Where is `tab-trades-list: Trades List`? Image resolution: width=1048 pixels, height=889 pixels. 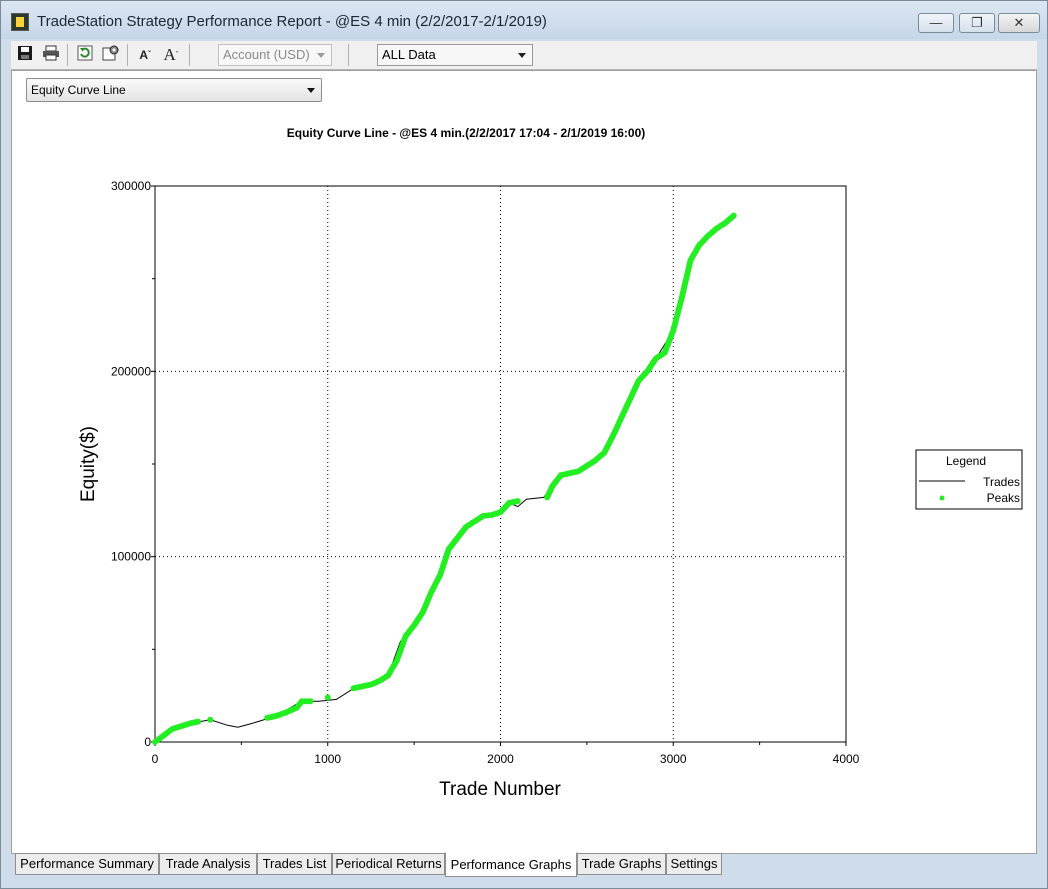
tab-trades-list: Trades List is located at coordinates (294, 864).